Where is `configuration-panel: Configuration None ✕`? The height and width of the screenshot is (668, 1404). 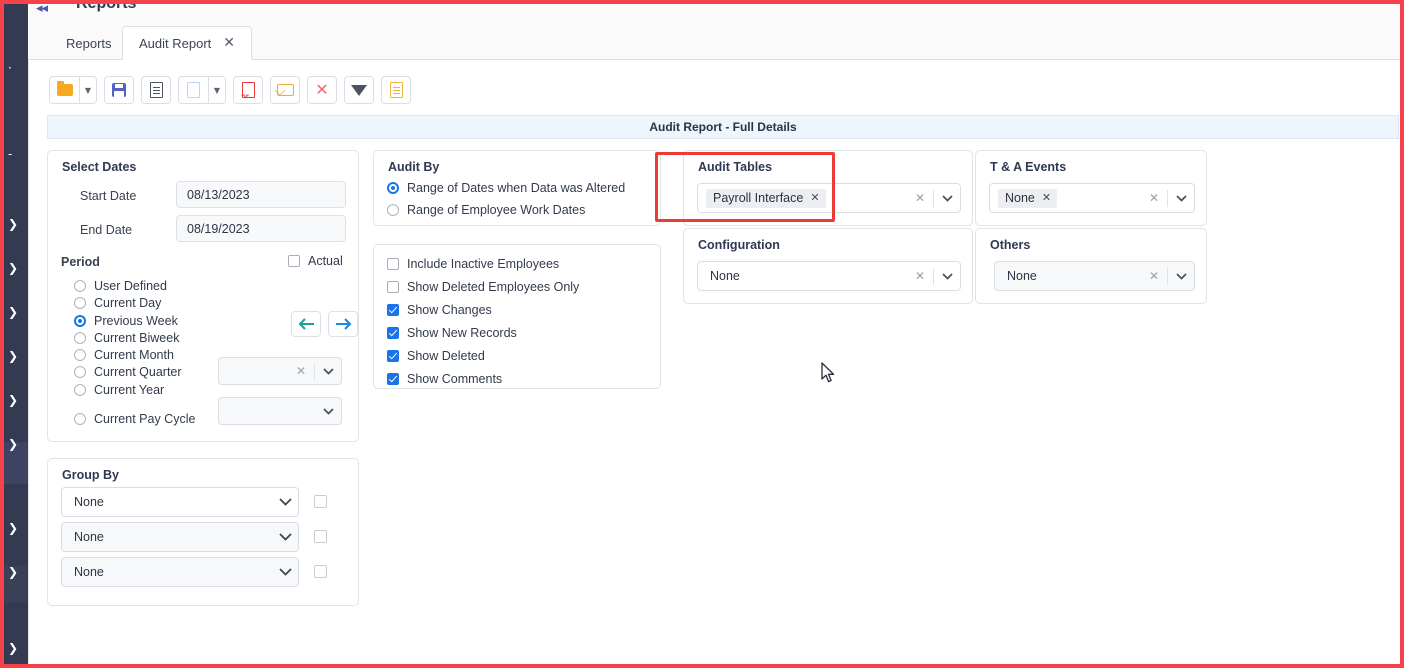
configuration-panel: Configuration None ✕ is located at coordinates (828, 266).